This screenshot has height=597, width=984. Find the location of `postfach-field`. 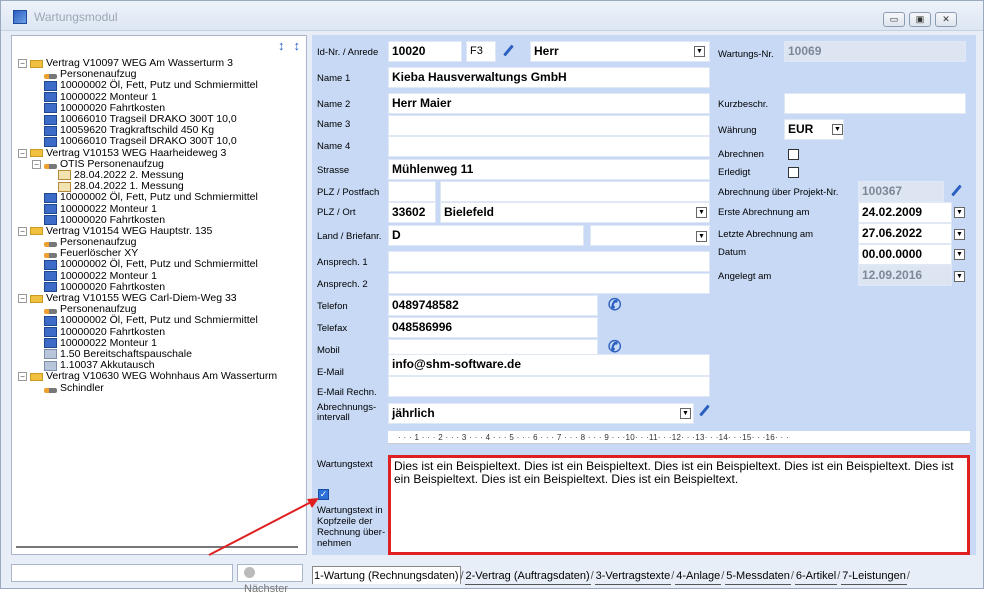

postfach-field is located at coordinates (575, 191).